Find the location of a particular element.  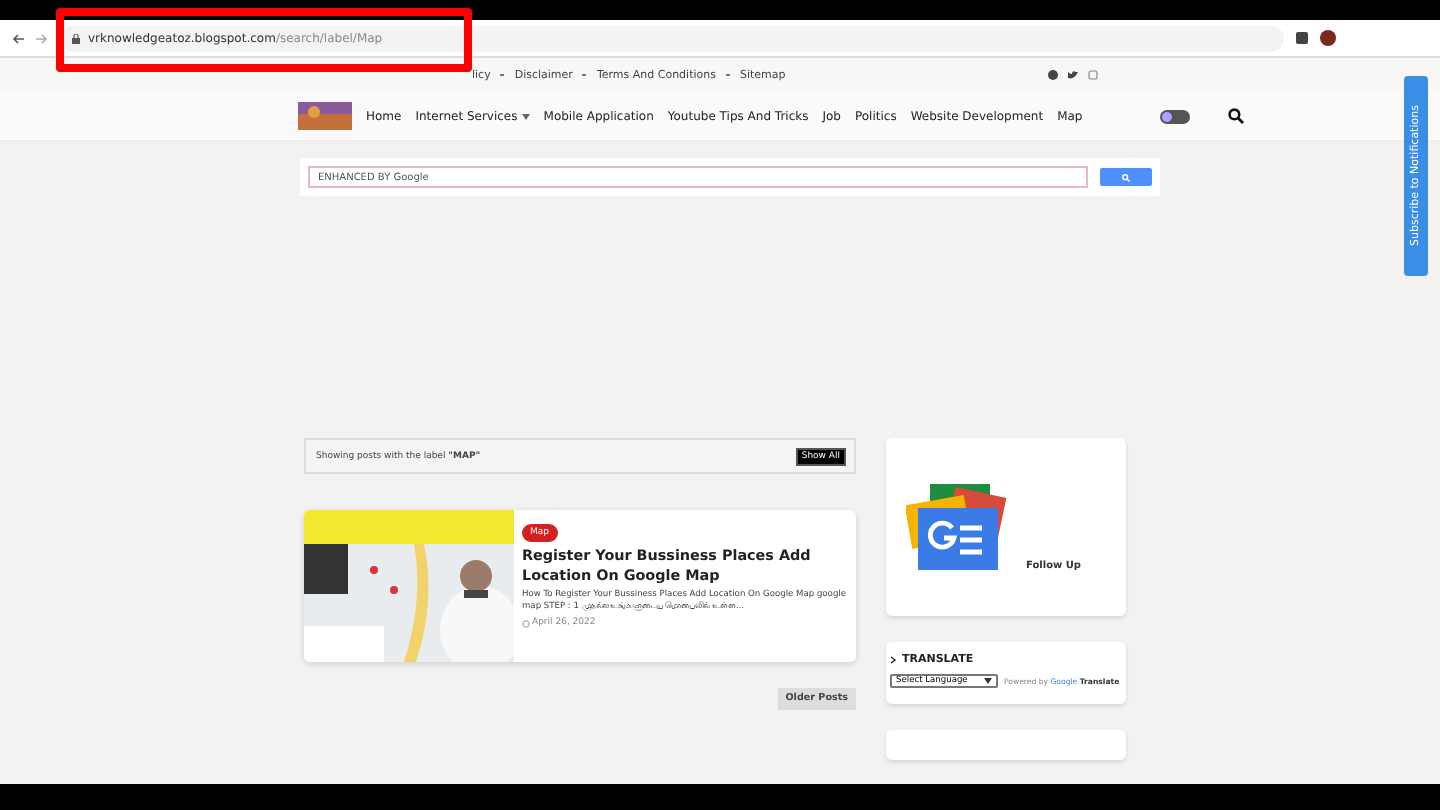

clock-icon is located at coordinates (526, 623).